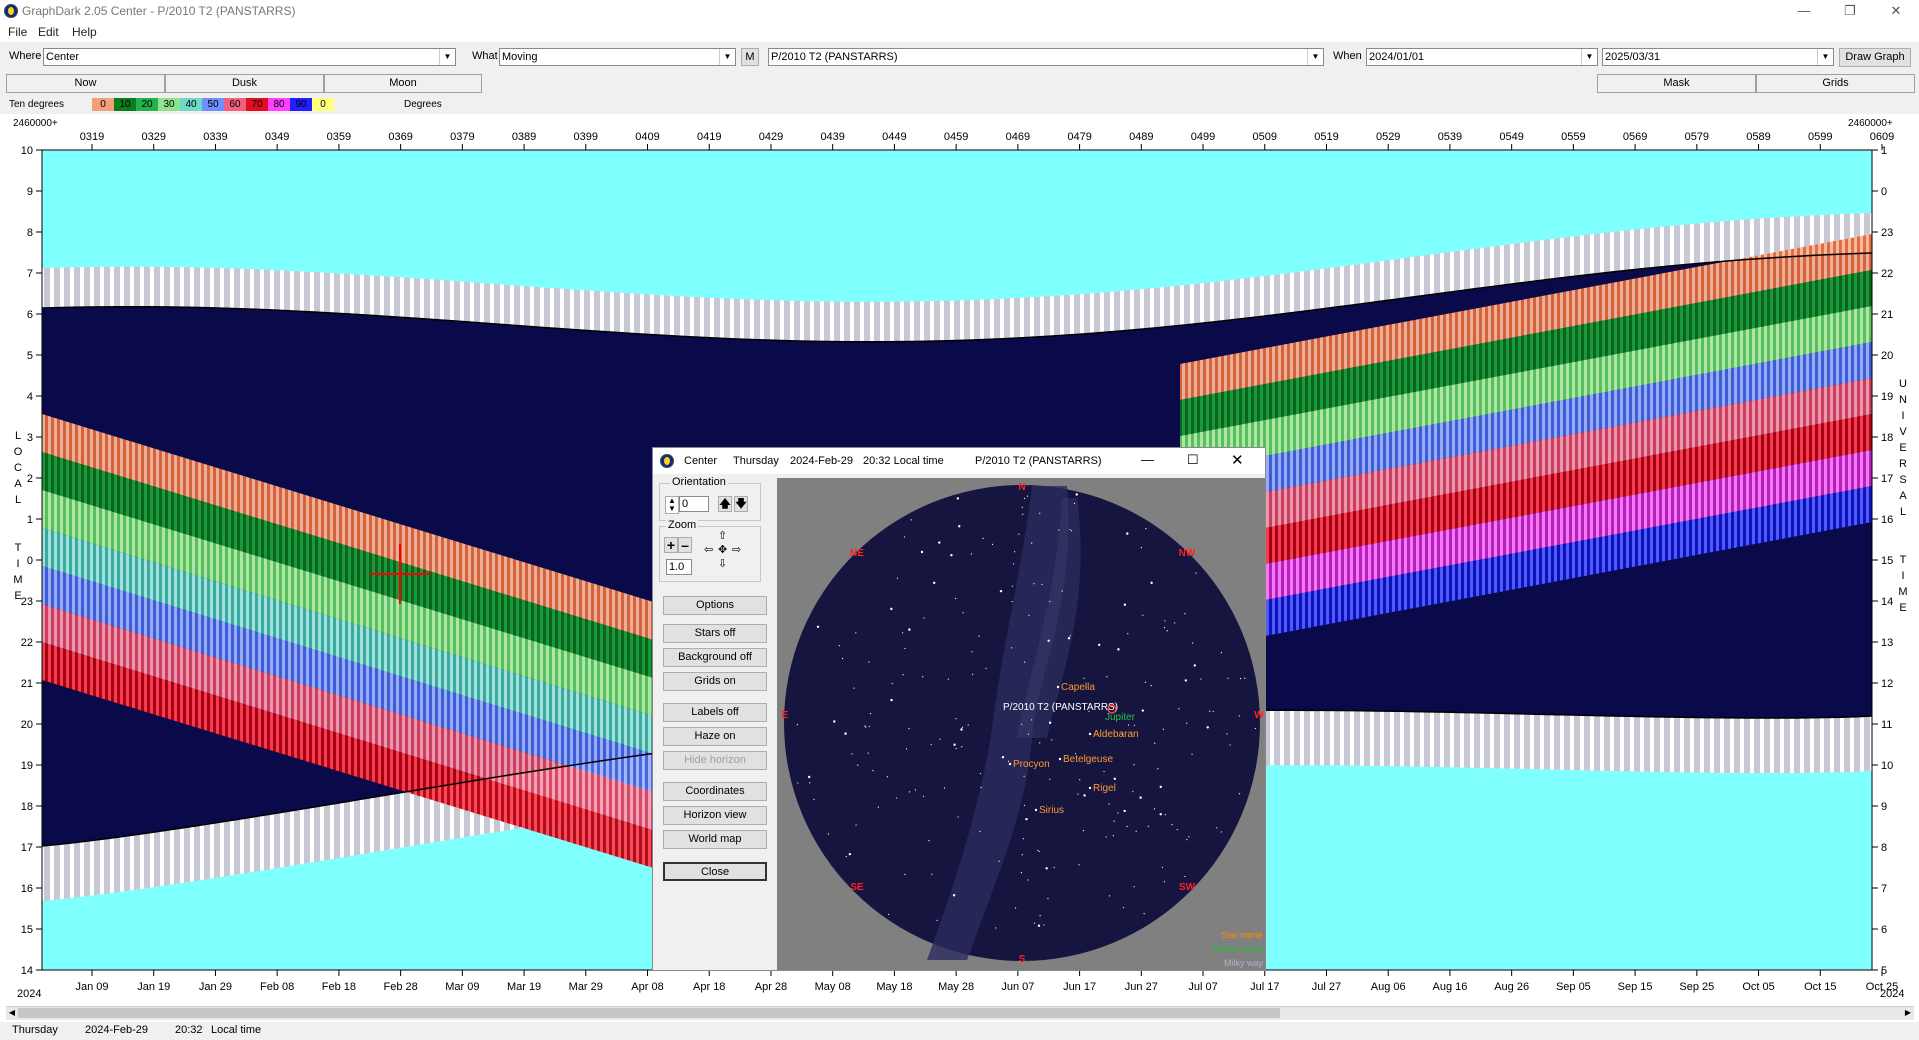  I want to click on menu-file: File, so click(17, 32).